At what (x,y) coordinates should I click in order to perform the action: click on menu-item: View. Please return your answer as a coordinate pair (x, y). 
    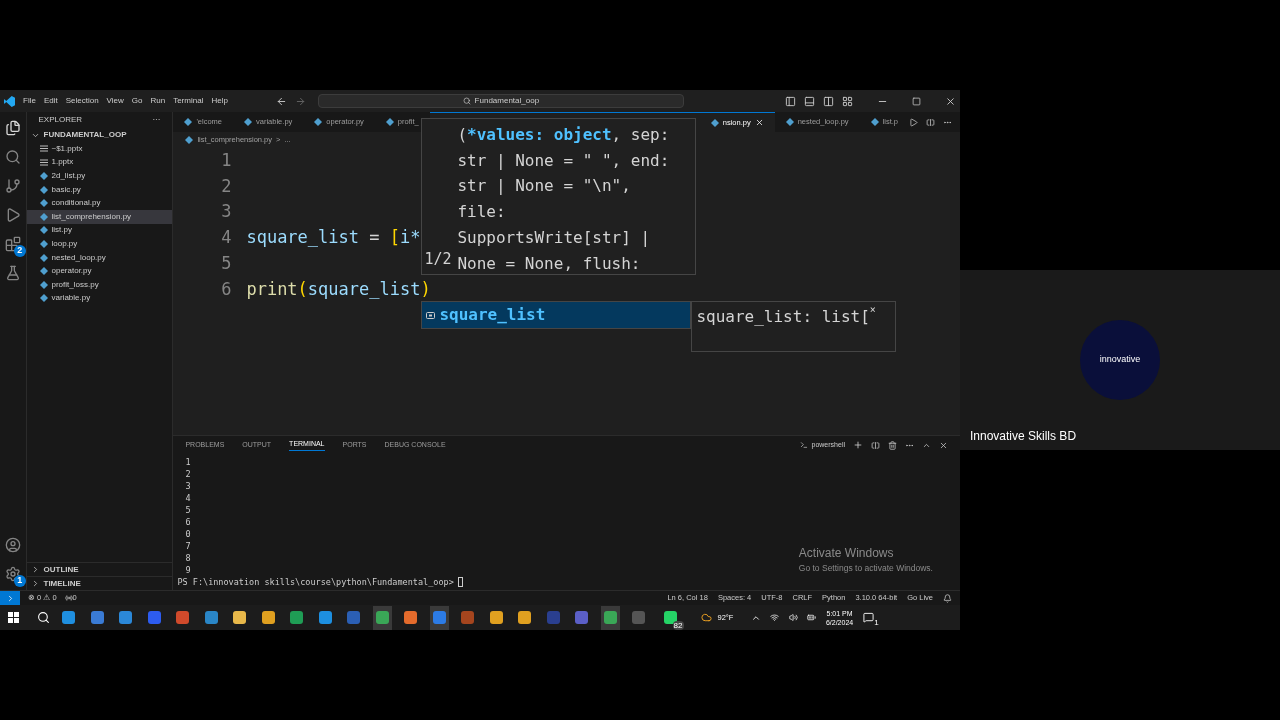
    Looking at the image, I should click on (115, 101).